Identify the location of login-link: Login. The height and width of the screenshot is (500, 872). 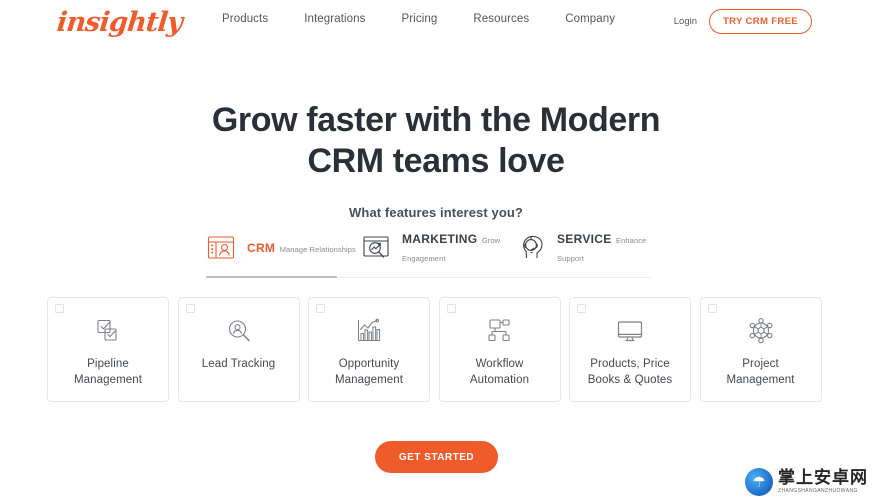
(685, 21).